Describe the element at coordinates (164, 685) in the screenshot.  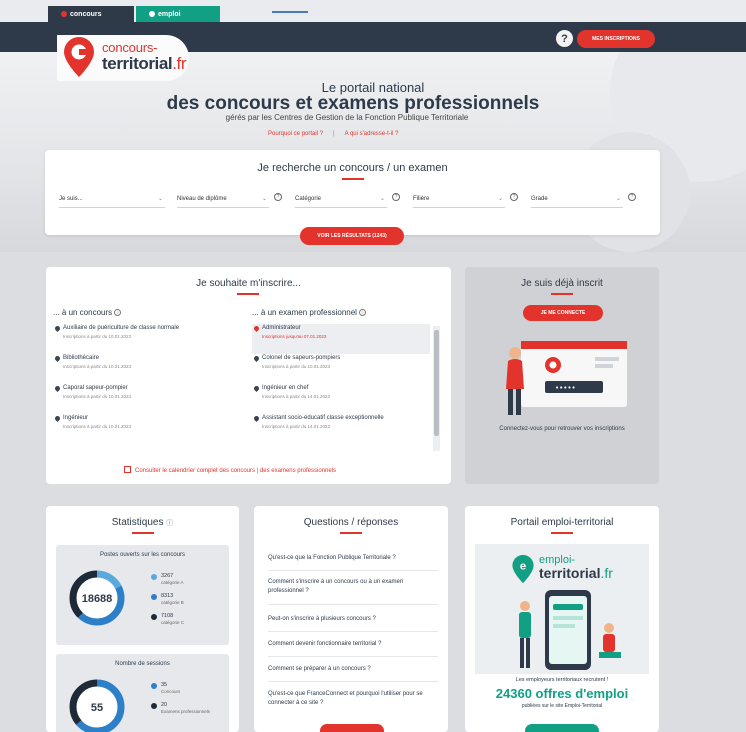
I see `legend-value: 35` at that location.